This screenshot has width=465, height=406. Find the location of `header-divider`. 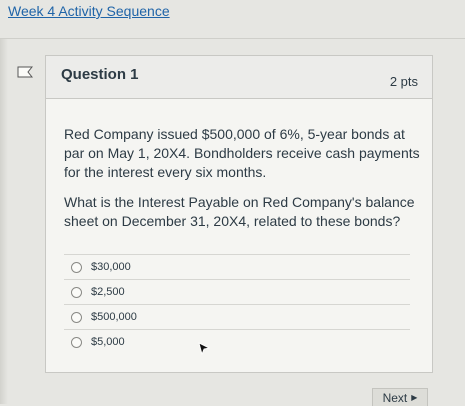

header-divider is located at coordinates (232, 38).